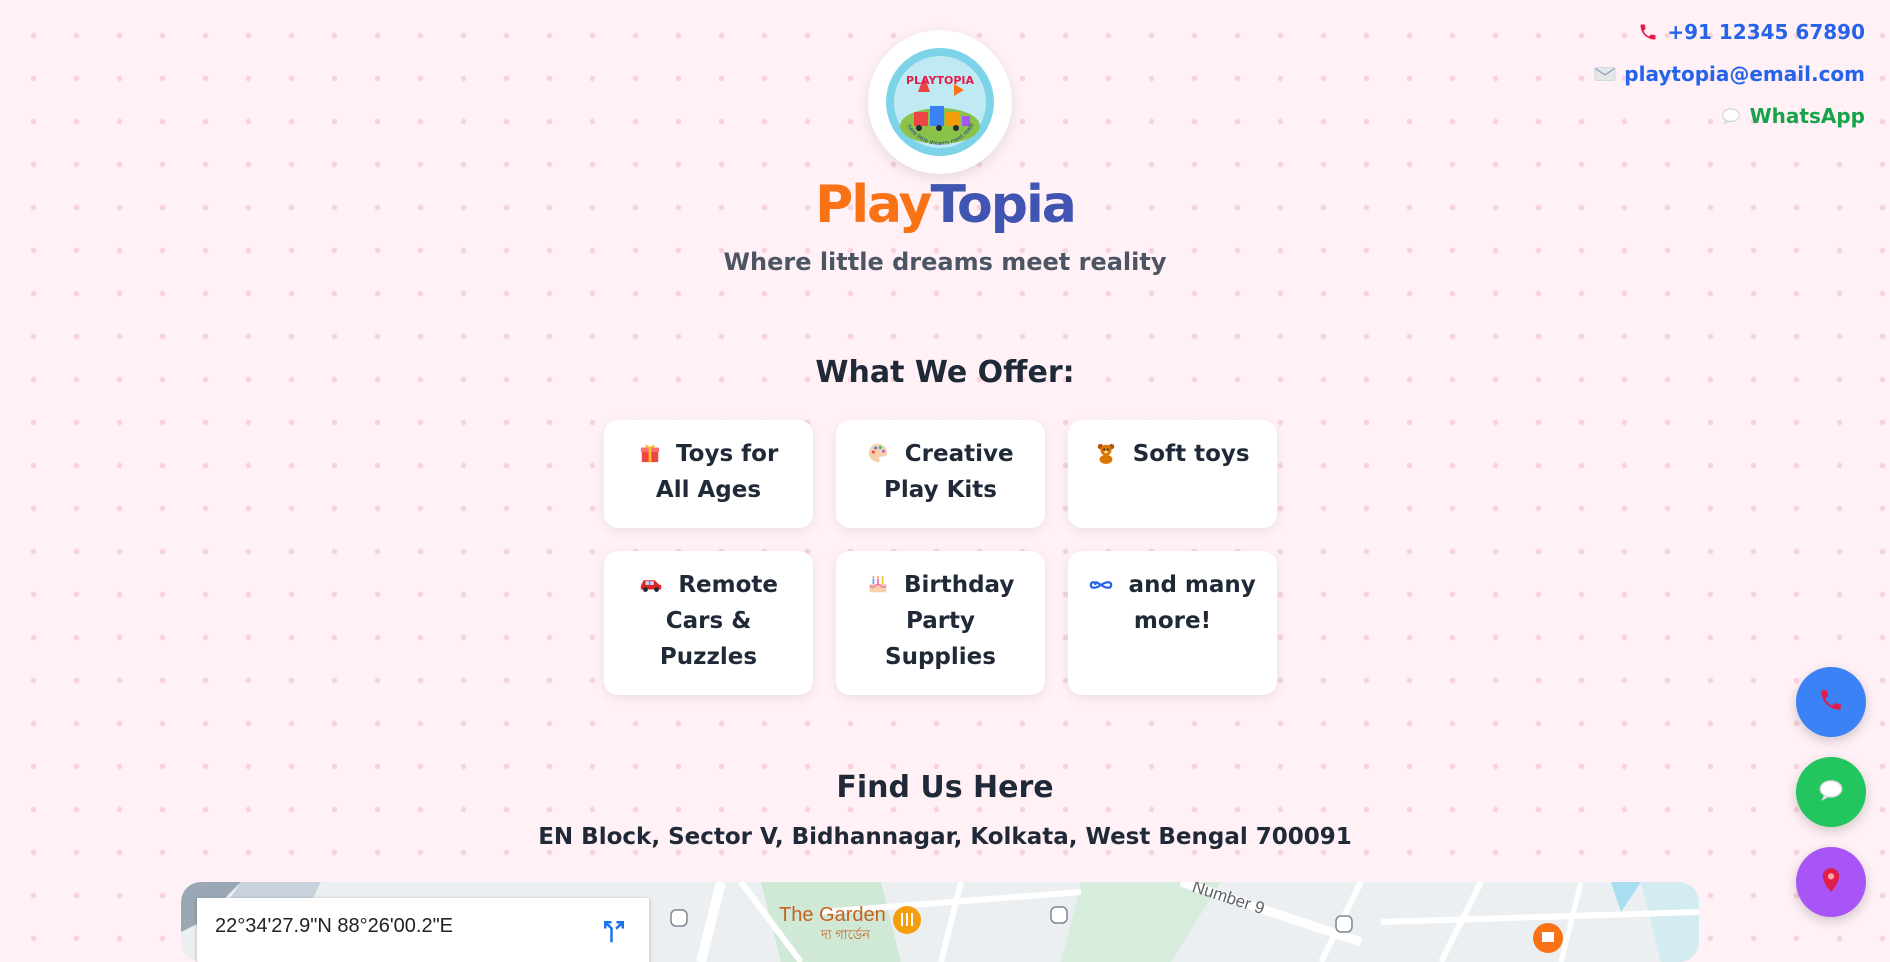 The width and height of the screenshot is (1890, 962). I want to click on infinity-icon, so click(1104, 585).